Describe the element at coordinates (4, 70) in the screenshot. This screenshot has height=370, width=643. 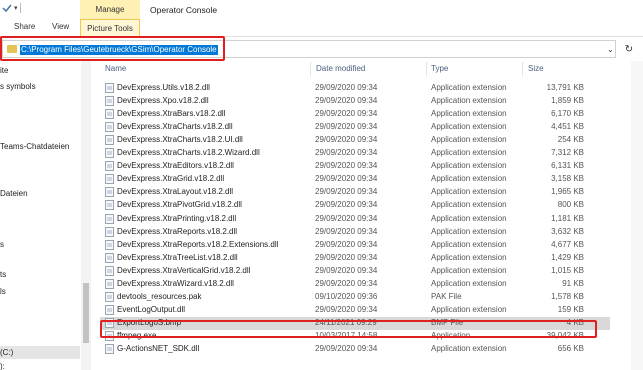
I see `nav-item: ite` at that location.